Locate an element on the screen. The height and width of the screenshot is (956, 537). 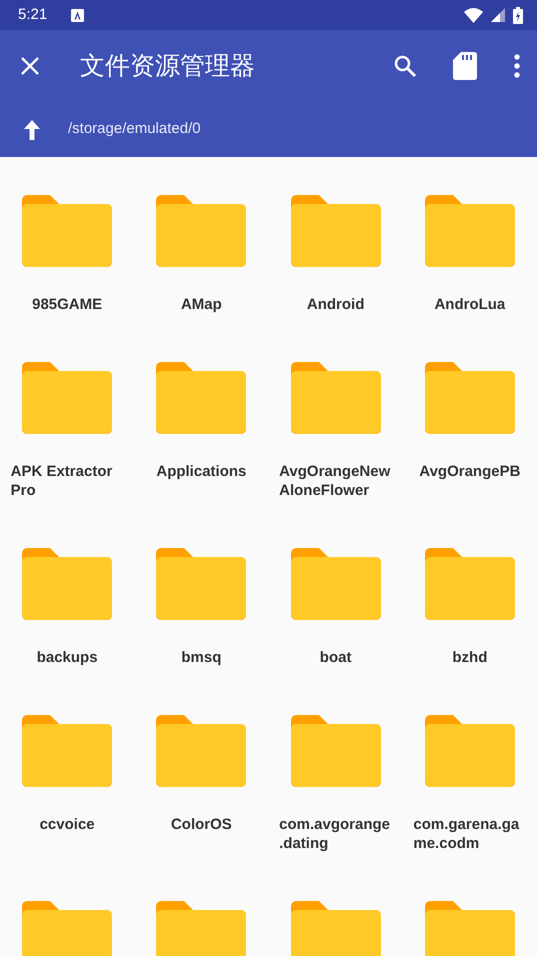
folder-name: ColorOS is located at coordinates (201, 824).